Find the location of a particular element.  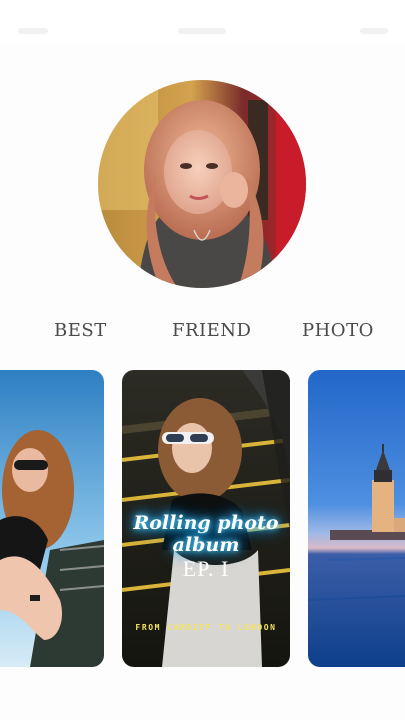

album-card-right is located at coordinates (356, 518).